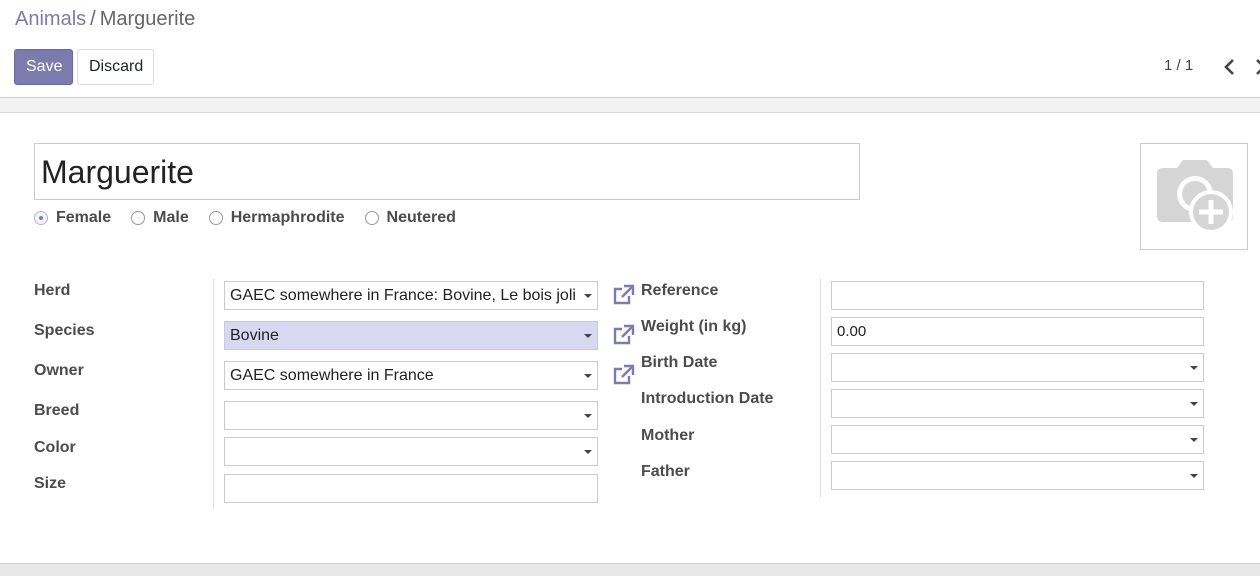 This screenshot has height=576, width=1260. What do you see at coordinates (1017, 295) in the screenshot?
I see `reference-input` at bounding box center [1017, 295].